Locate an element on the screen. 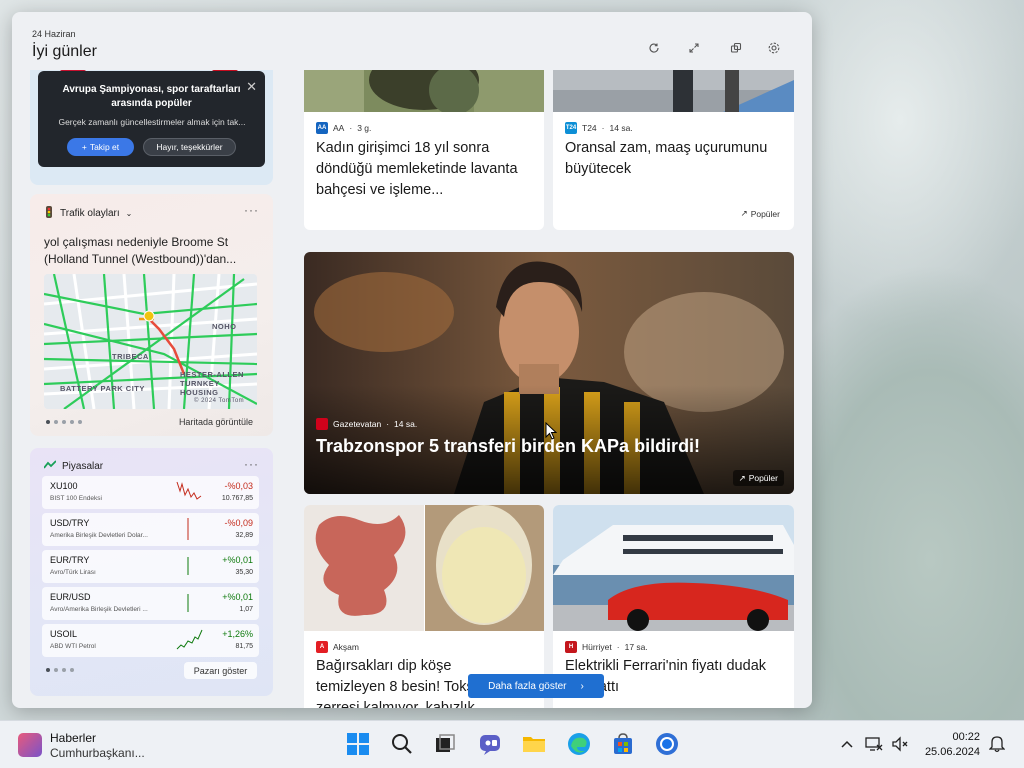 This screenshot has height=768, width=1024. close-icon: ✕ is located at coordinates (251, 87).